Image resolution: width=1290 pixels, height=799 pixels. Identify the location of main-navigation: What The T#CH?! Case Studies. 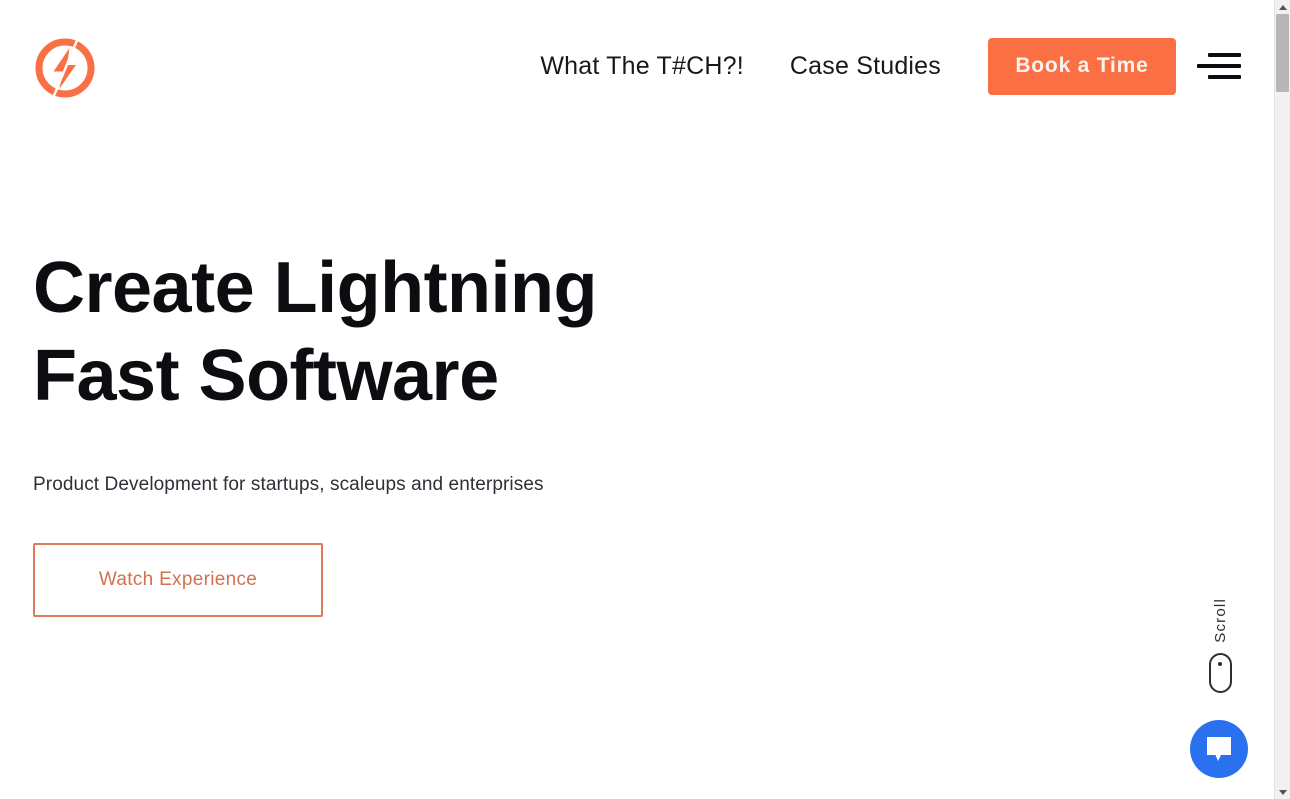
(740, 66).